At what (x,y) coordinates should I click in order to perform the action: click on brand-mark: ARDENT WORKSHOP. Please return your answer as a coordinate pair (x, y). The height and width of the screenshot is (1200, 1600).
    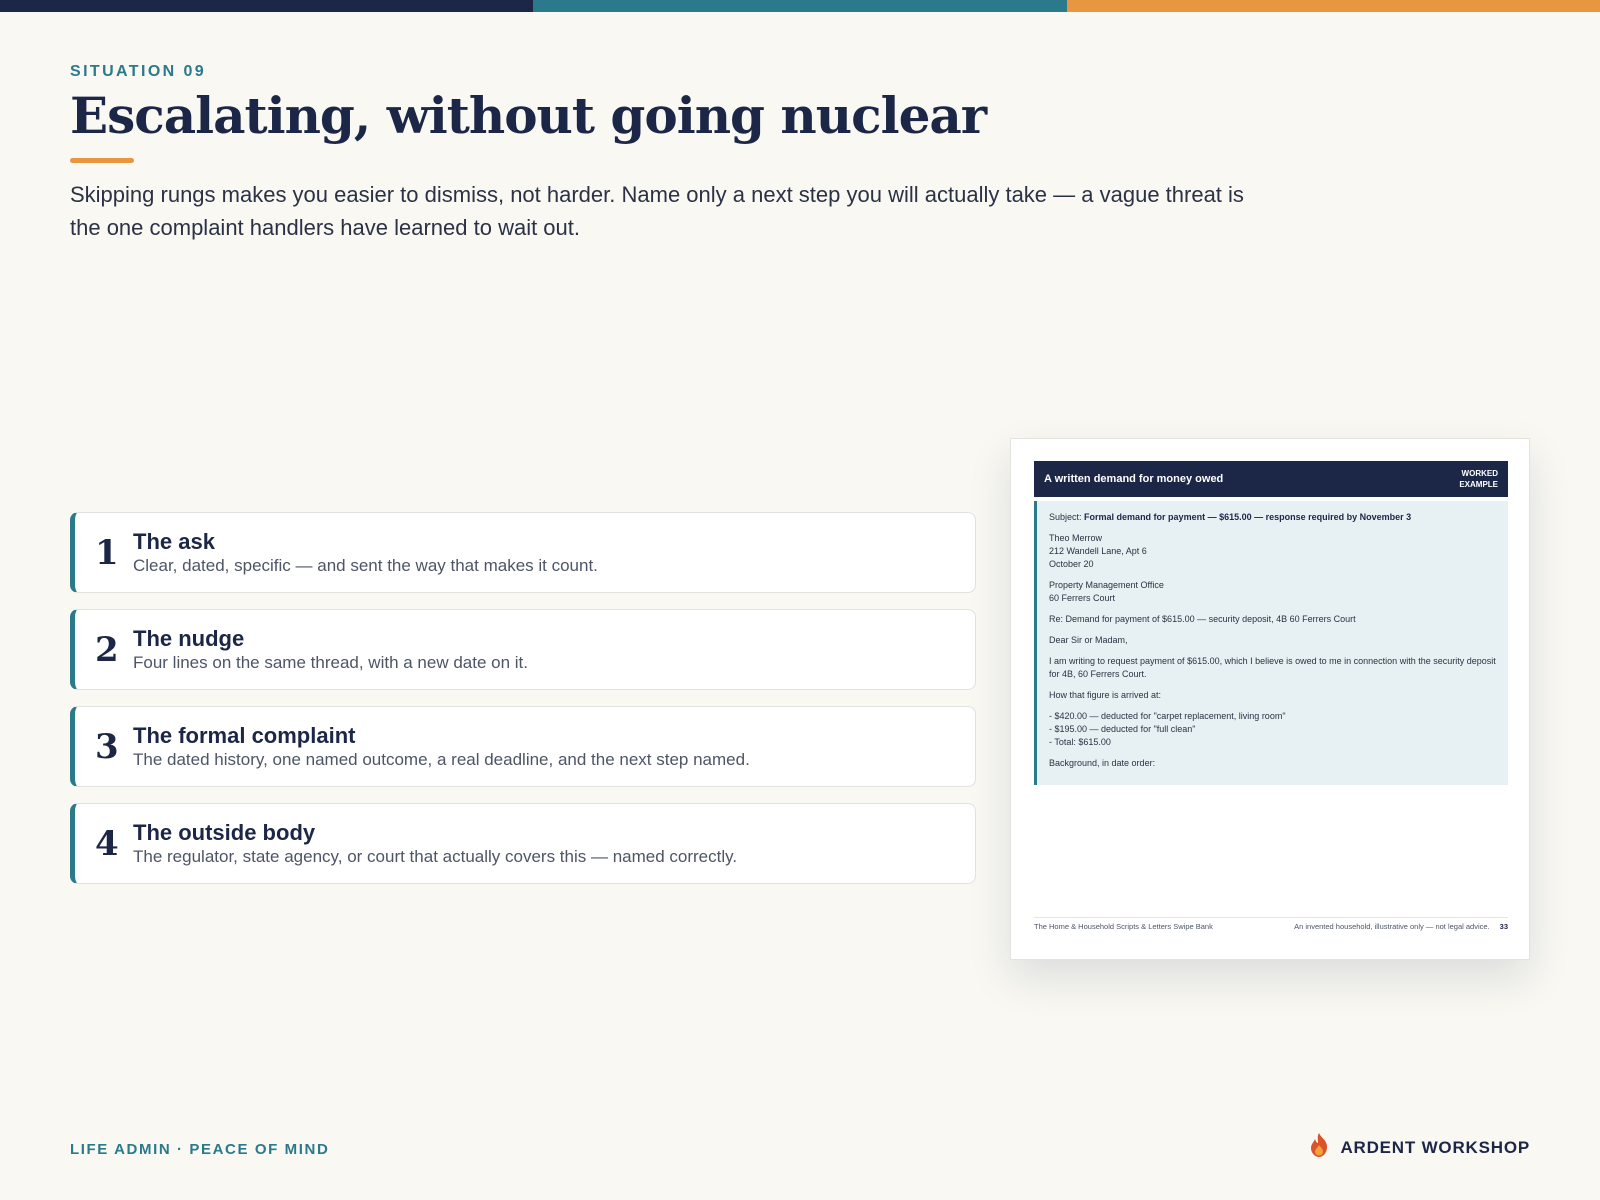
    Looking at the image, I should click on (1419, 1147).